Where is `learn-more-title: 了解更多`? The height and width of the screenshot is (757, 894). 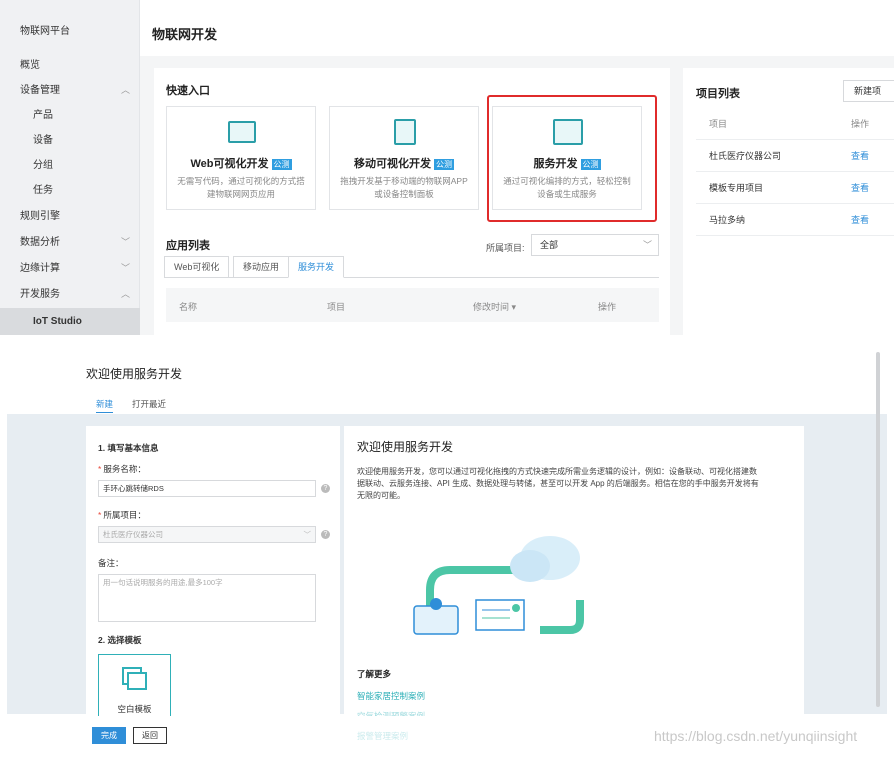 learn-more-title: 了解更多 is located at coordinates (374, 674).